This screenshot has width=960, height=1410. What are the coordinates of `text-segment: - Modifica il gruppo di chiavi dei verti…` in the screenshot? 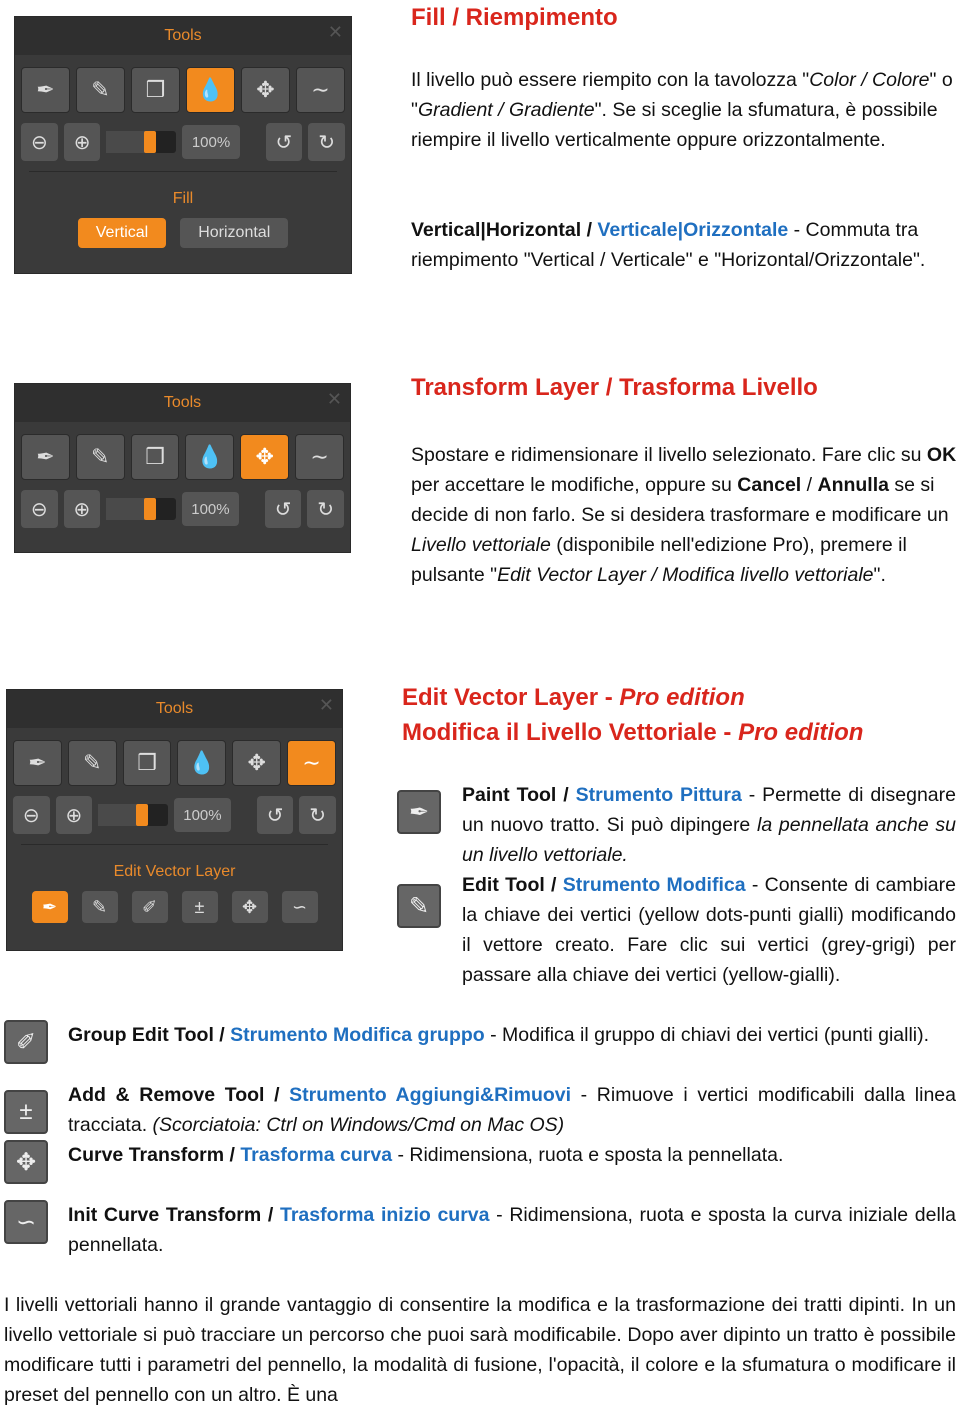 It's located at (707, 1035).